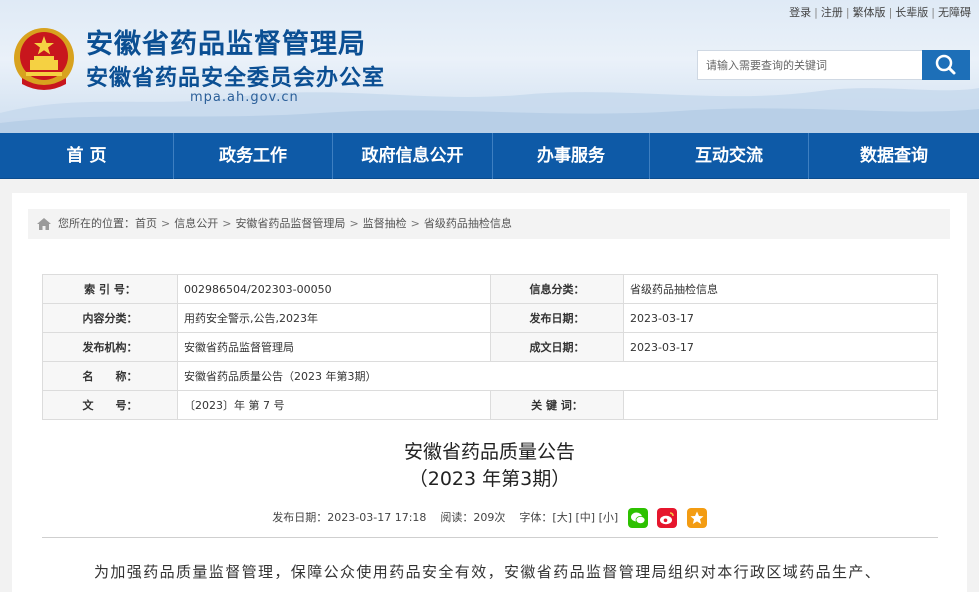 Image resolution: width=979 pixels, height=592 pixels. What do you see at coordinates (44, 224) in the screenshot?
I see `home-icon` at bounding box center [44, 224].